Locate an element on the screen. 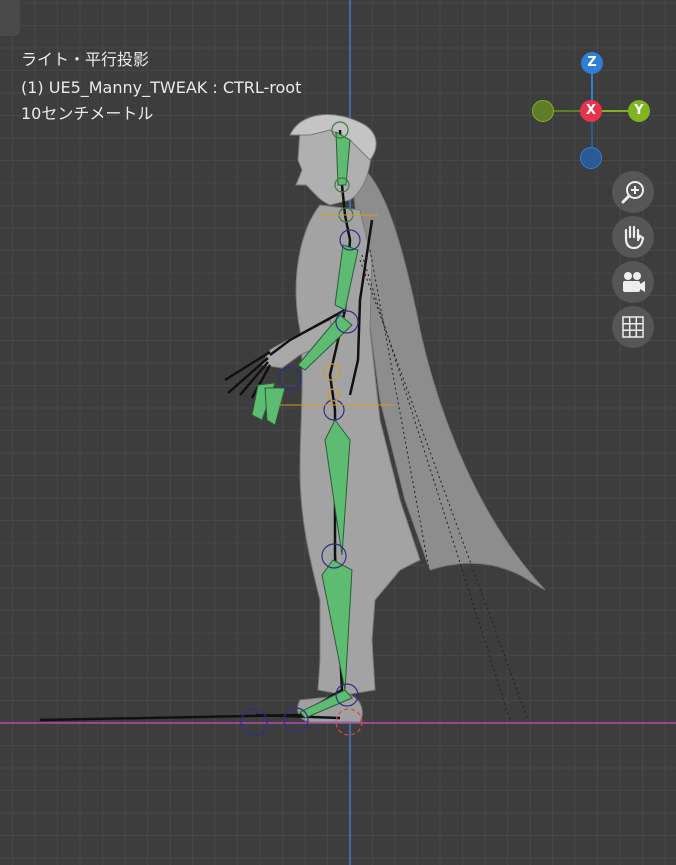 Image resolution: width=676 pixels, height=865 pixels. zoom-icon is located at coordinates (632, 192).